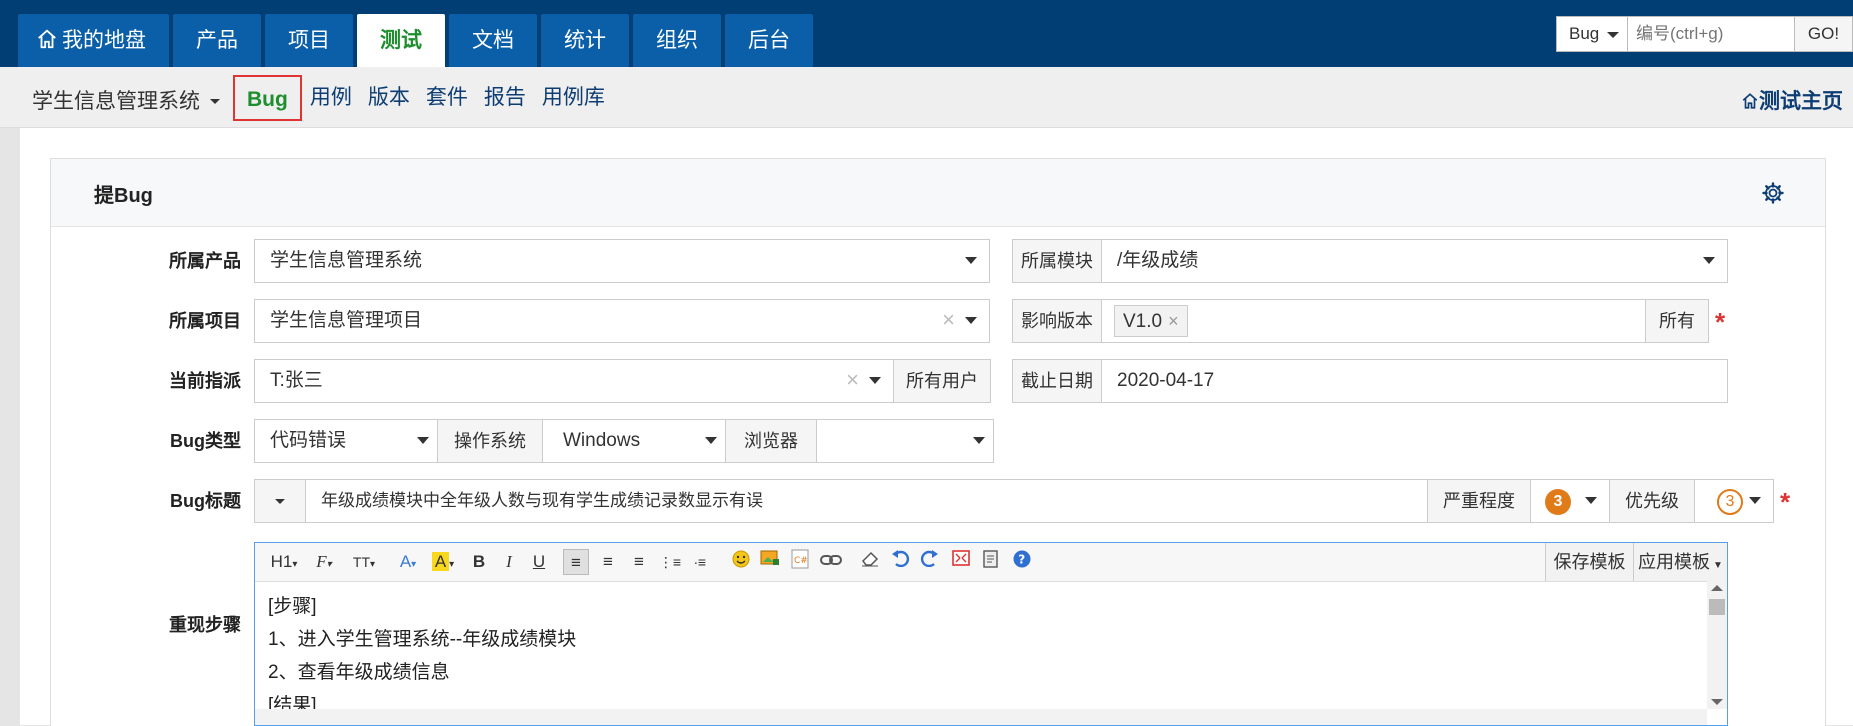 This screenshot has height=726, width=1853. I want to click on os-label: 操作系统, so click(490, 441).